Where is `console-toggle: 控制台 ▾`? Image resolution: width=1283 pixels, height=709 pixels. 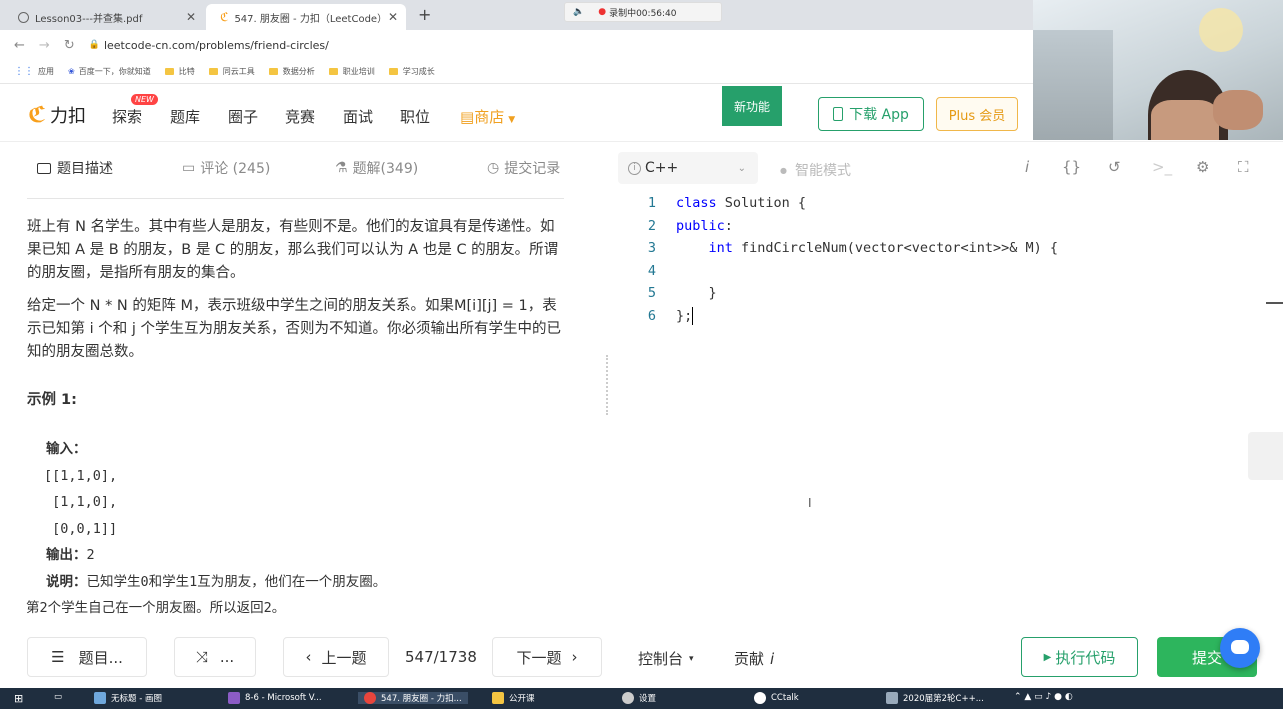 console-toggle: 控制台 ▾ is located at coordinates (666, 658).